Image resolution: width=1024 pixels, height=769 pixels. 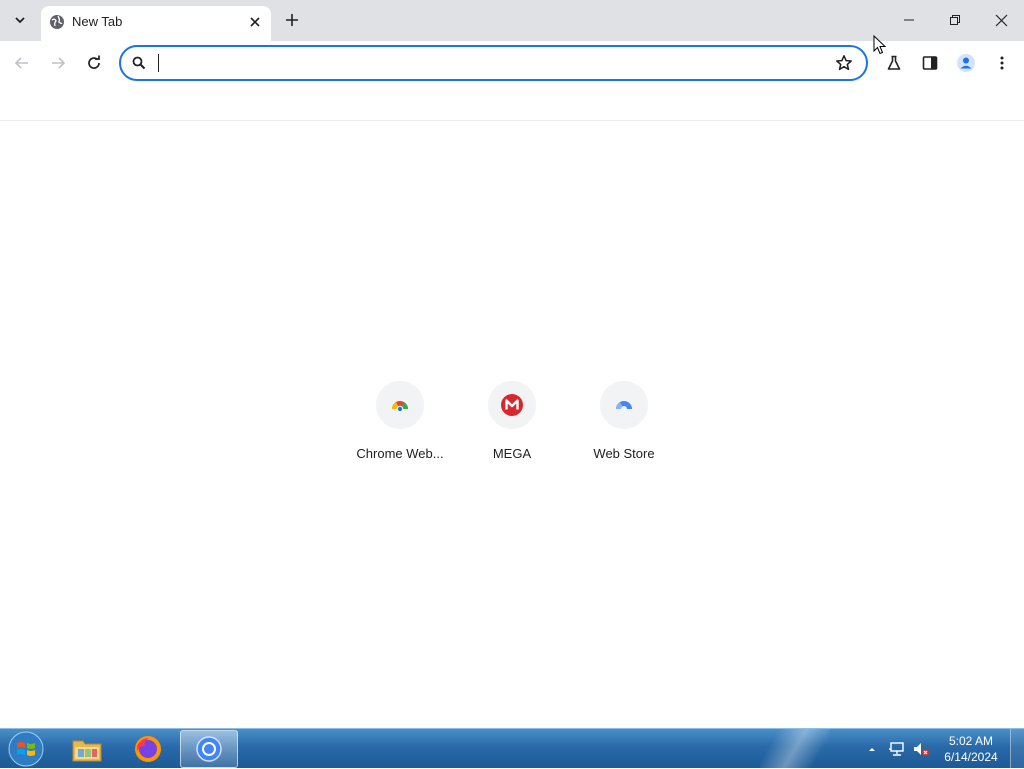 I want to click on arrow-left-icon, so click(x=21, y=63).